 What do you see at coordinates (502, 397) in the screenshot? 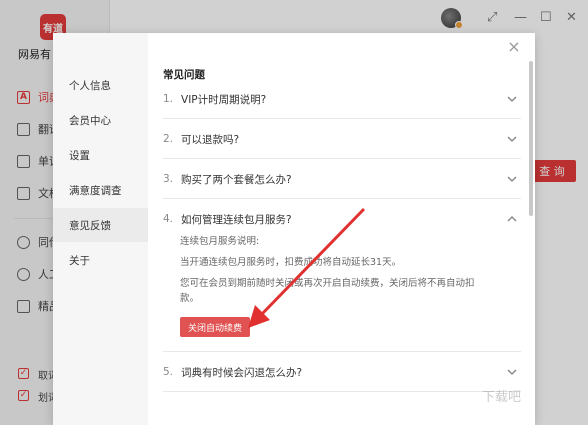
I see `watermark: 下载吧` at bounding box center [502, 397].